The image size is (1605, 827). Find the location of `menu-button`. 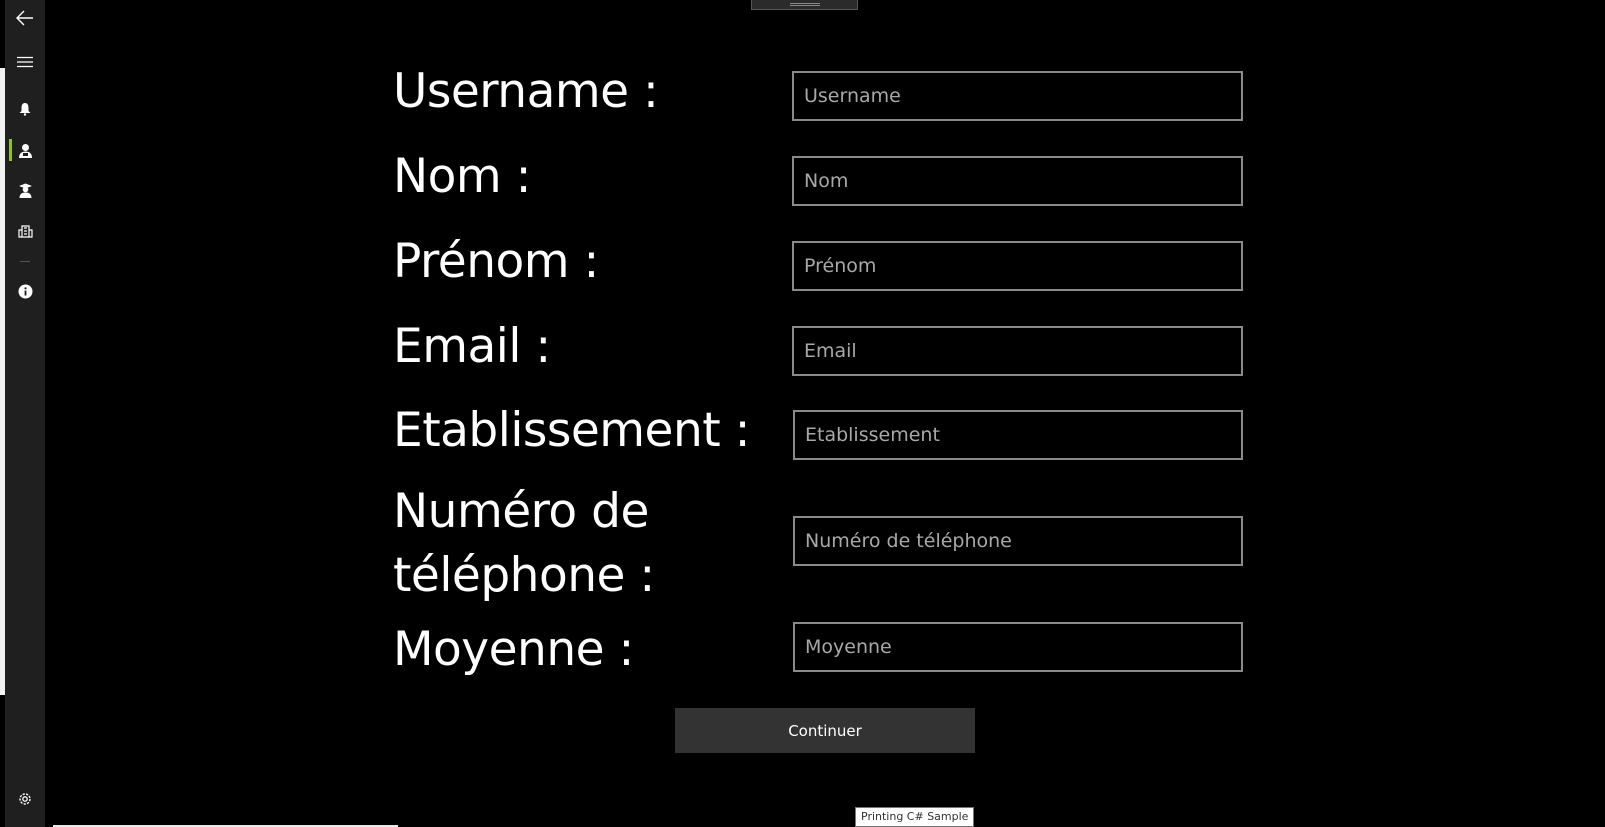

menu-button is located at coordinates (25, 62).